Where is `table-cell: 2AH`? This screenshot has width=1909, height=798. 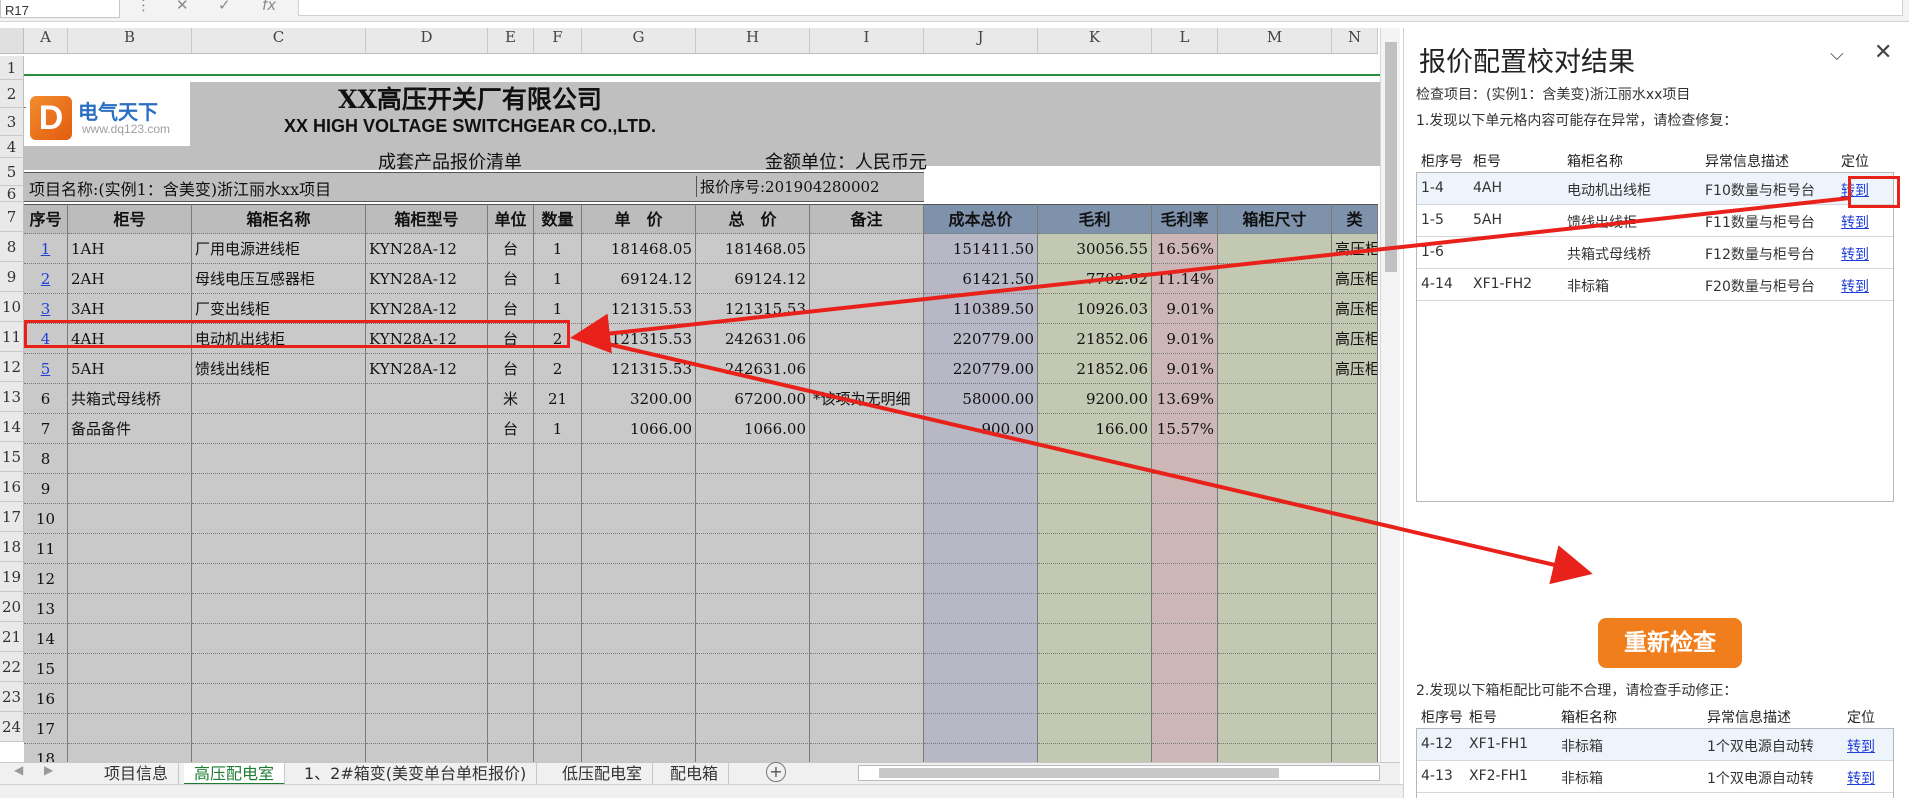 table-cell: 2AH is located at coordinates (130, 279).